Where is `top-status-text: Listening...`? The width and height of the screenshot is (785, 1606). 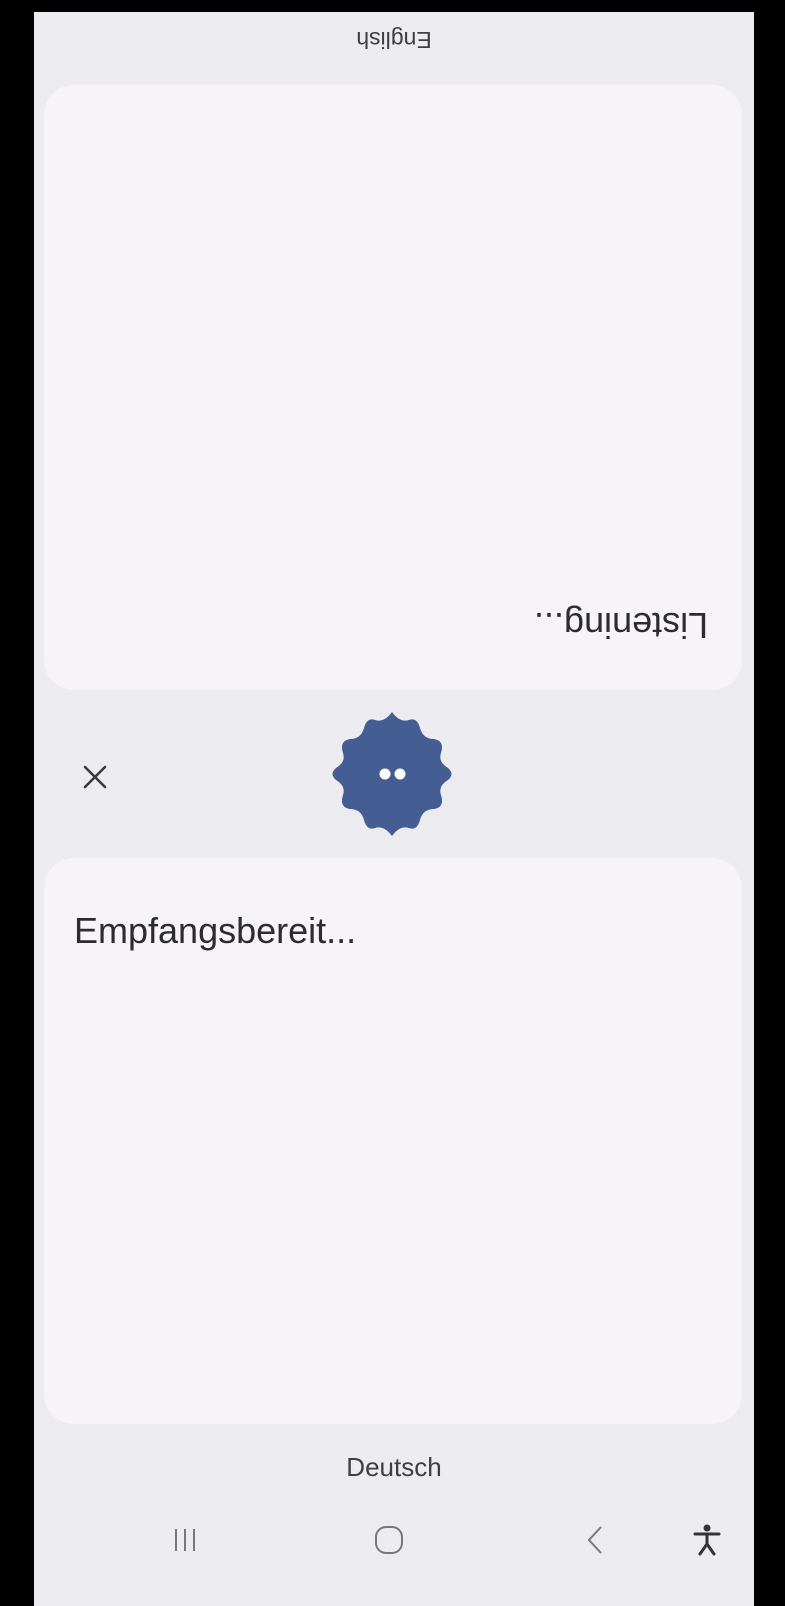 top-status-text: Listening... is located at coordinates (620, 625).